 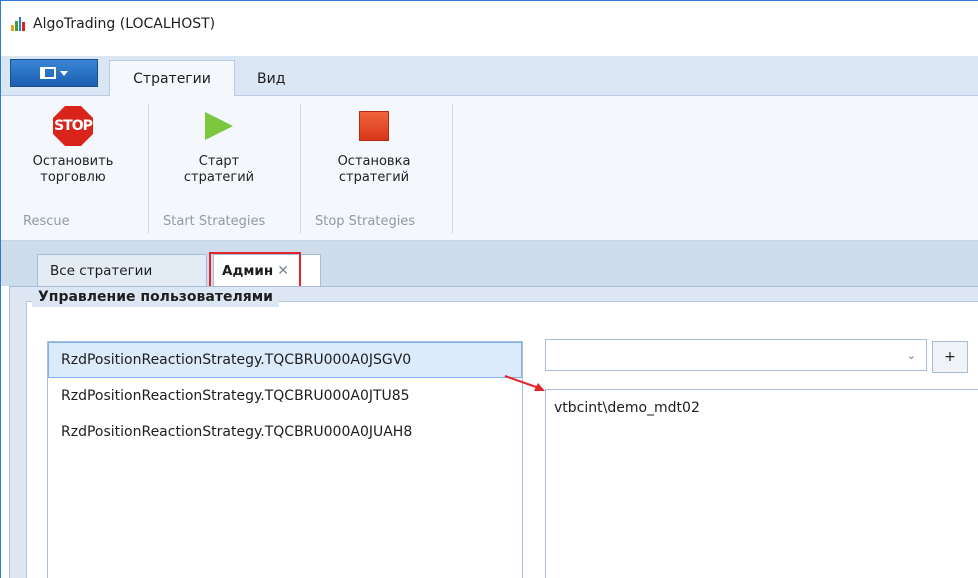 I want to click on ribbon-tab-view: Вид, so click(x=271, y=78).